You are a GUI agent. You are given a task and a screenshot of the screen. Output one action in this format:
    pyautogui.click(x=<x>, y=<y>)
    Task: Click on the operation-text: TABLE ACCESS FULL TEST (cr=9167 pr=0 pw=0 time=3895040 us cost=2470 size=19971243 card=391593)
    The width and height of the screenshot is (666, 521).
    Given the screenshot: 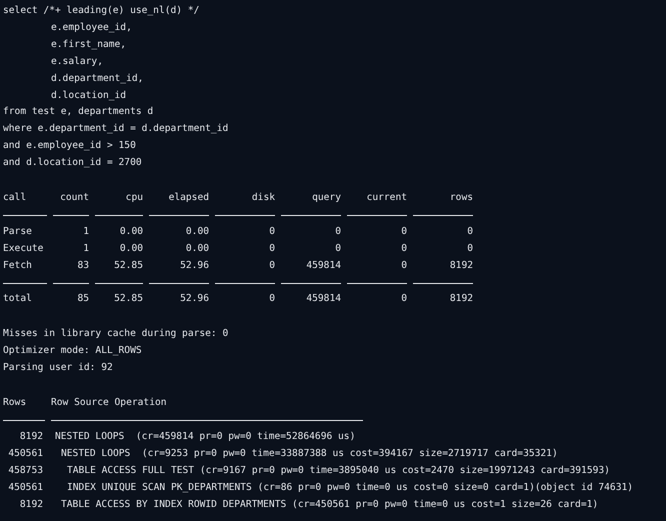 What is the action you would take?
    pyautogui.click(x=338, y=471)
    